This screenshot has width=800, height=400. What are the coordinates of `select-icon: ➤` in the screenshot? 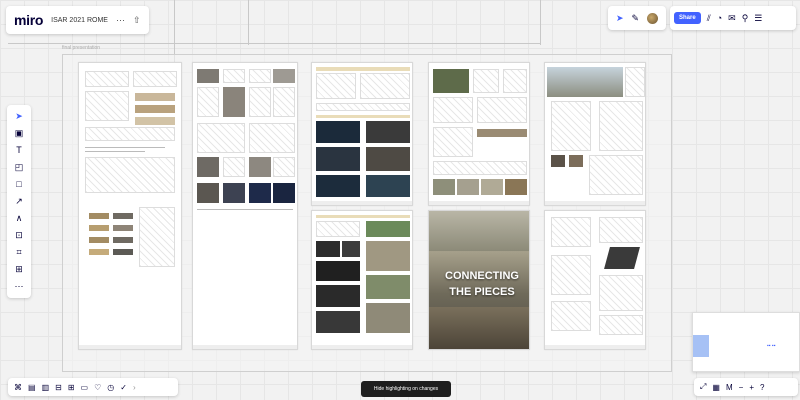 It's located at (19, 116).